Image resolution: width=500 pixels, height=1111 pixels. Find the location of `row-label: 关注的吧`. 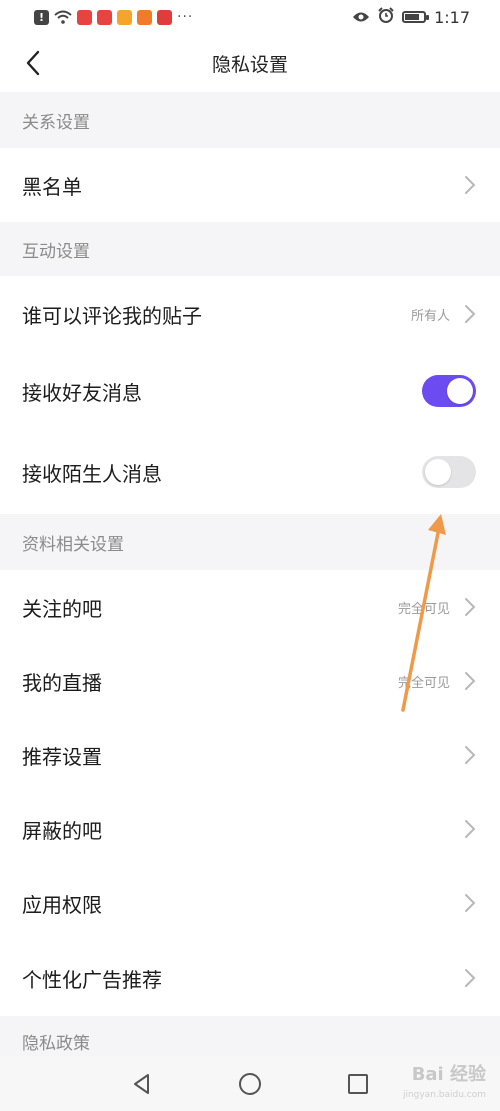

row-label: 关注的吧 is located at coordinates (62, 608).